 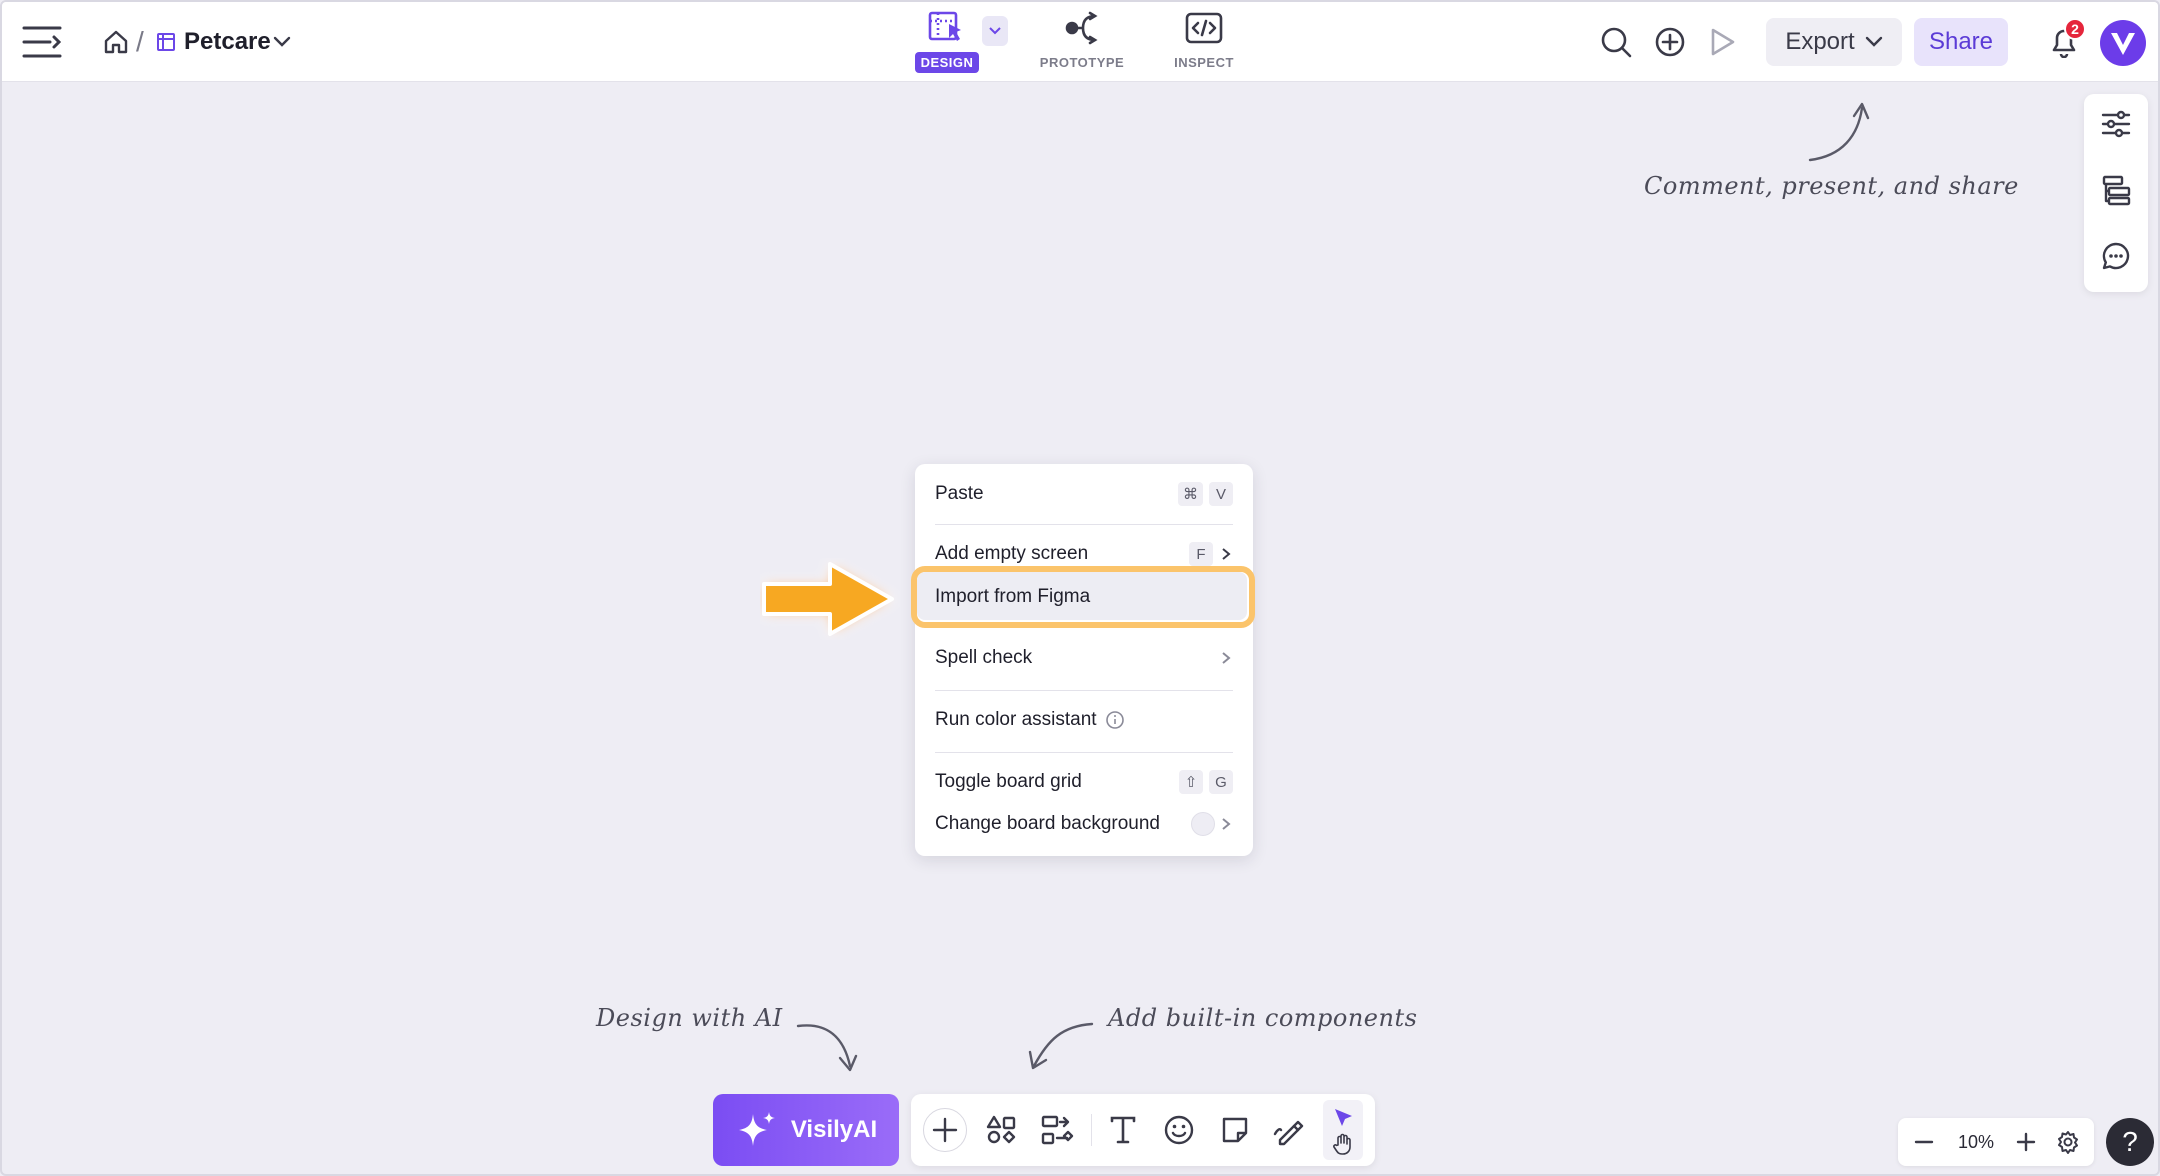 What do you see at coordinates (947, 43) in the screenshot?
I see `tab-design: DESIGN` at bounding box center [947, 43].